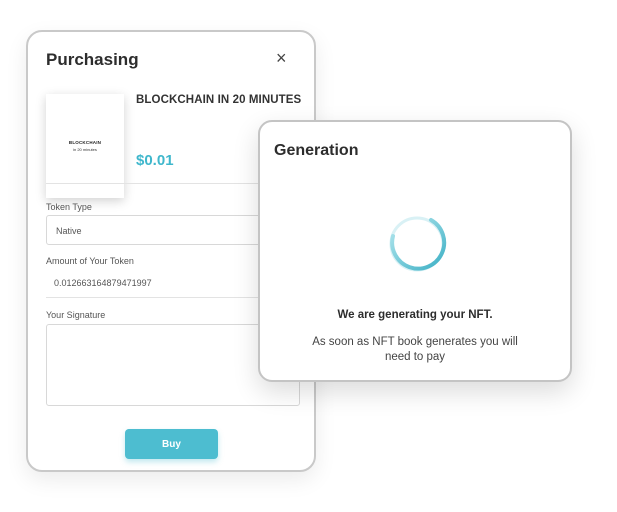 The width and height of the screenshot is (617, 512). I want to click on book-cover-title: BLOCKCHAIN, so click(85, 142).